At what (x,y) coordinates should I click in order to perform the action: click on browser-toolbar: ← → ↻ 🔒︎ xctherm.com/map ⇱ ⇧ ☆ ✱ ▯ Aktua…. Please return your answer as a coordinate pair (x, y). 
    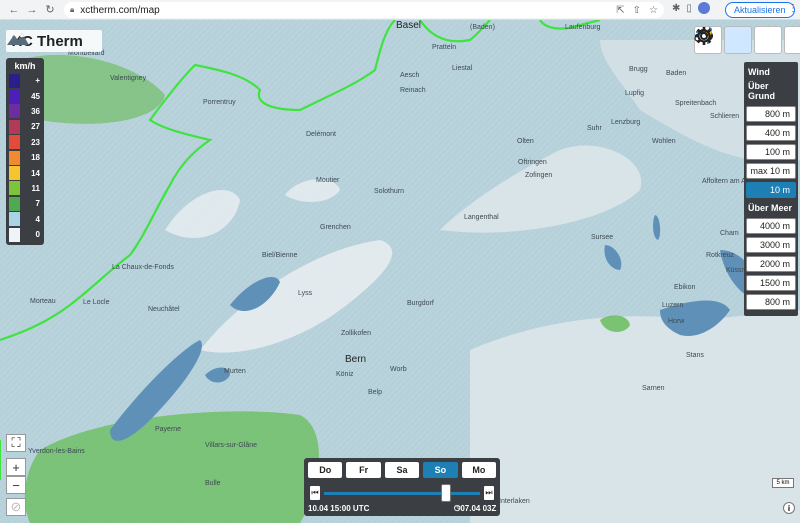
    Looking at the image, I should click on (400, 10).